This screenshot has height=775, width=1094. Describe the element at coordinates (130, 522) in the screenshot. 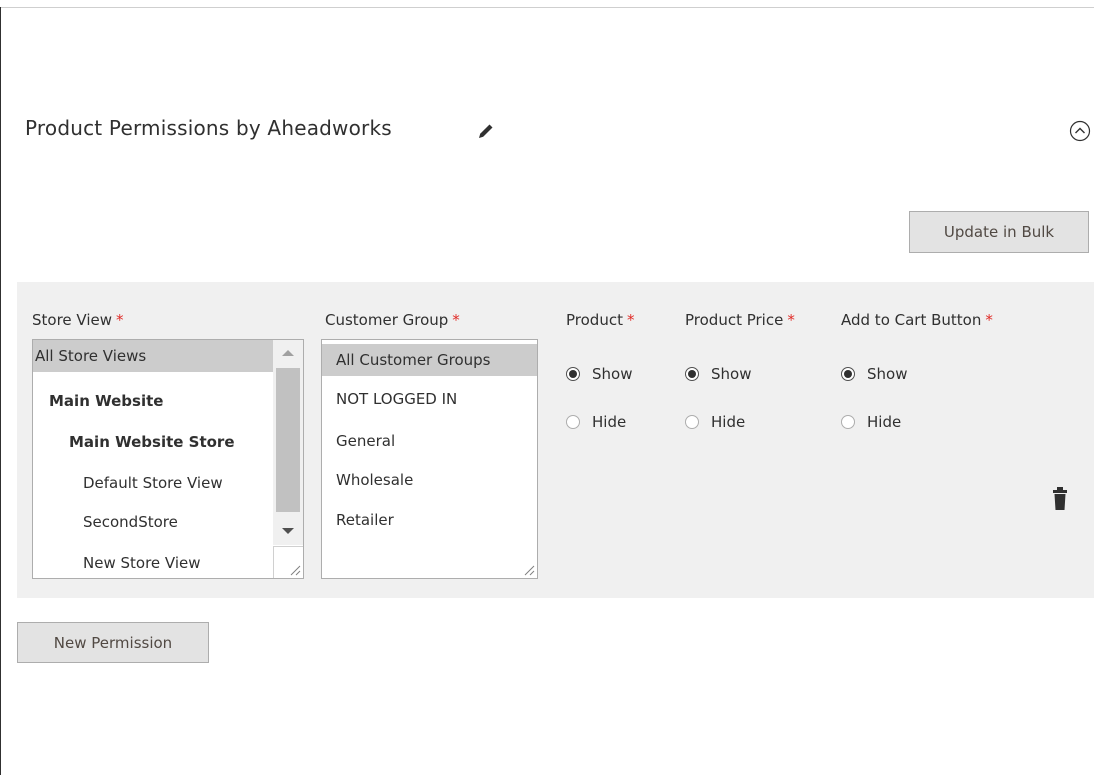

I see `option-label: SecondStore` at that location.